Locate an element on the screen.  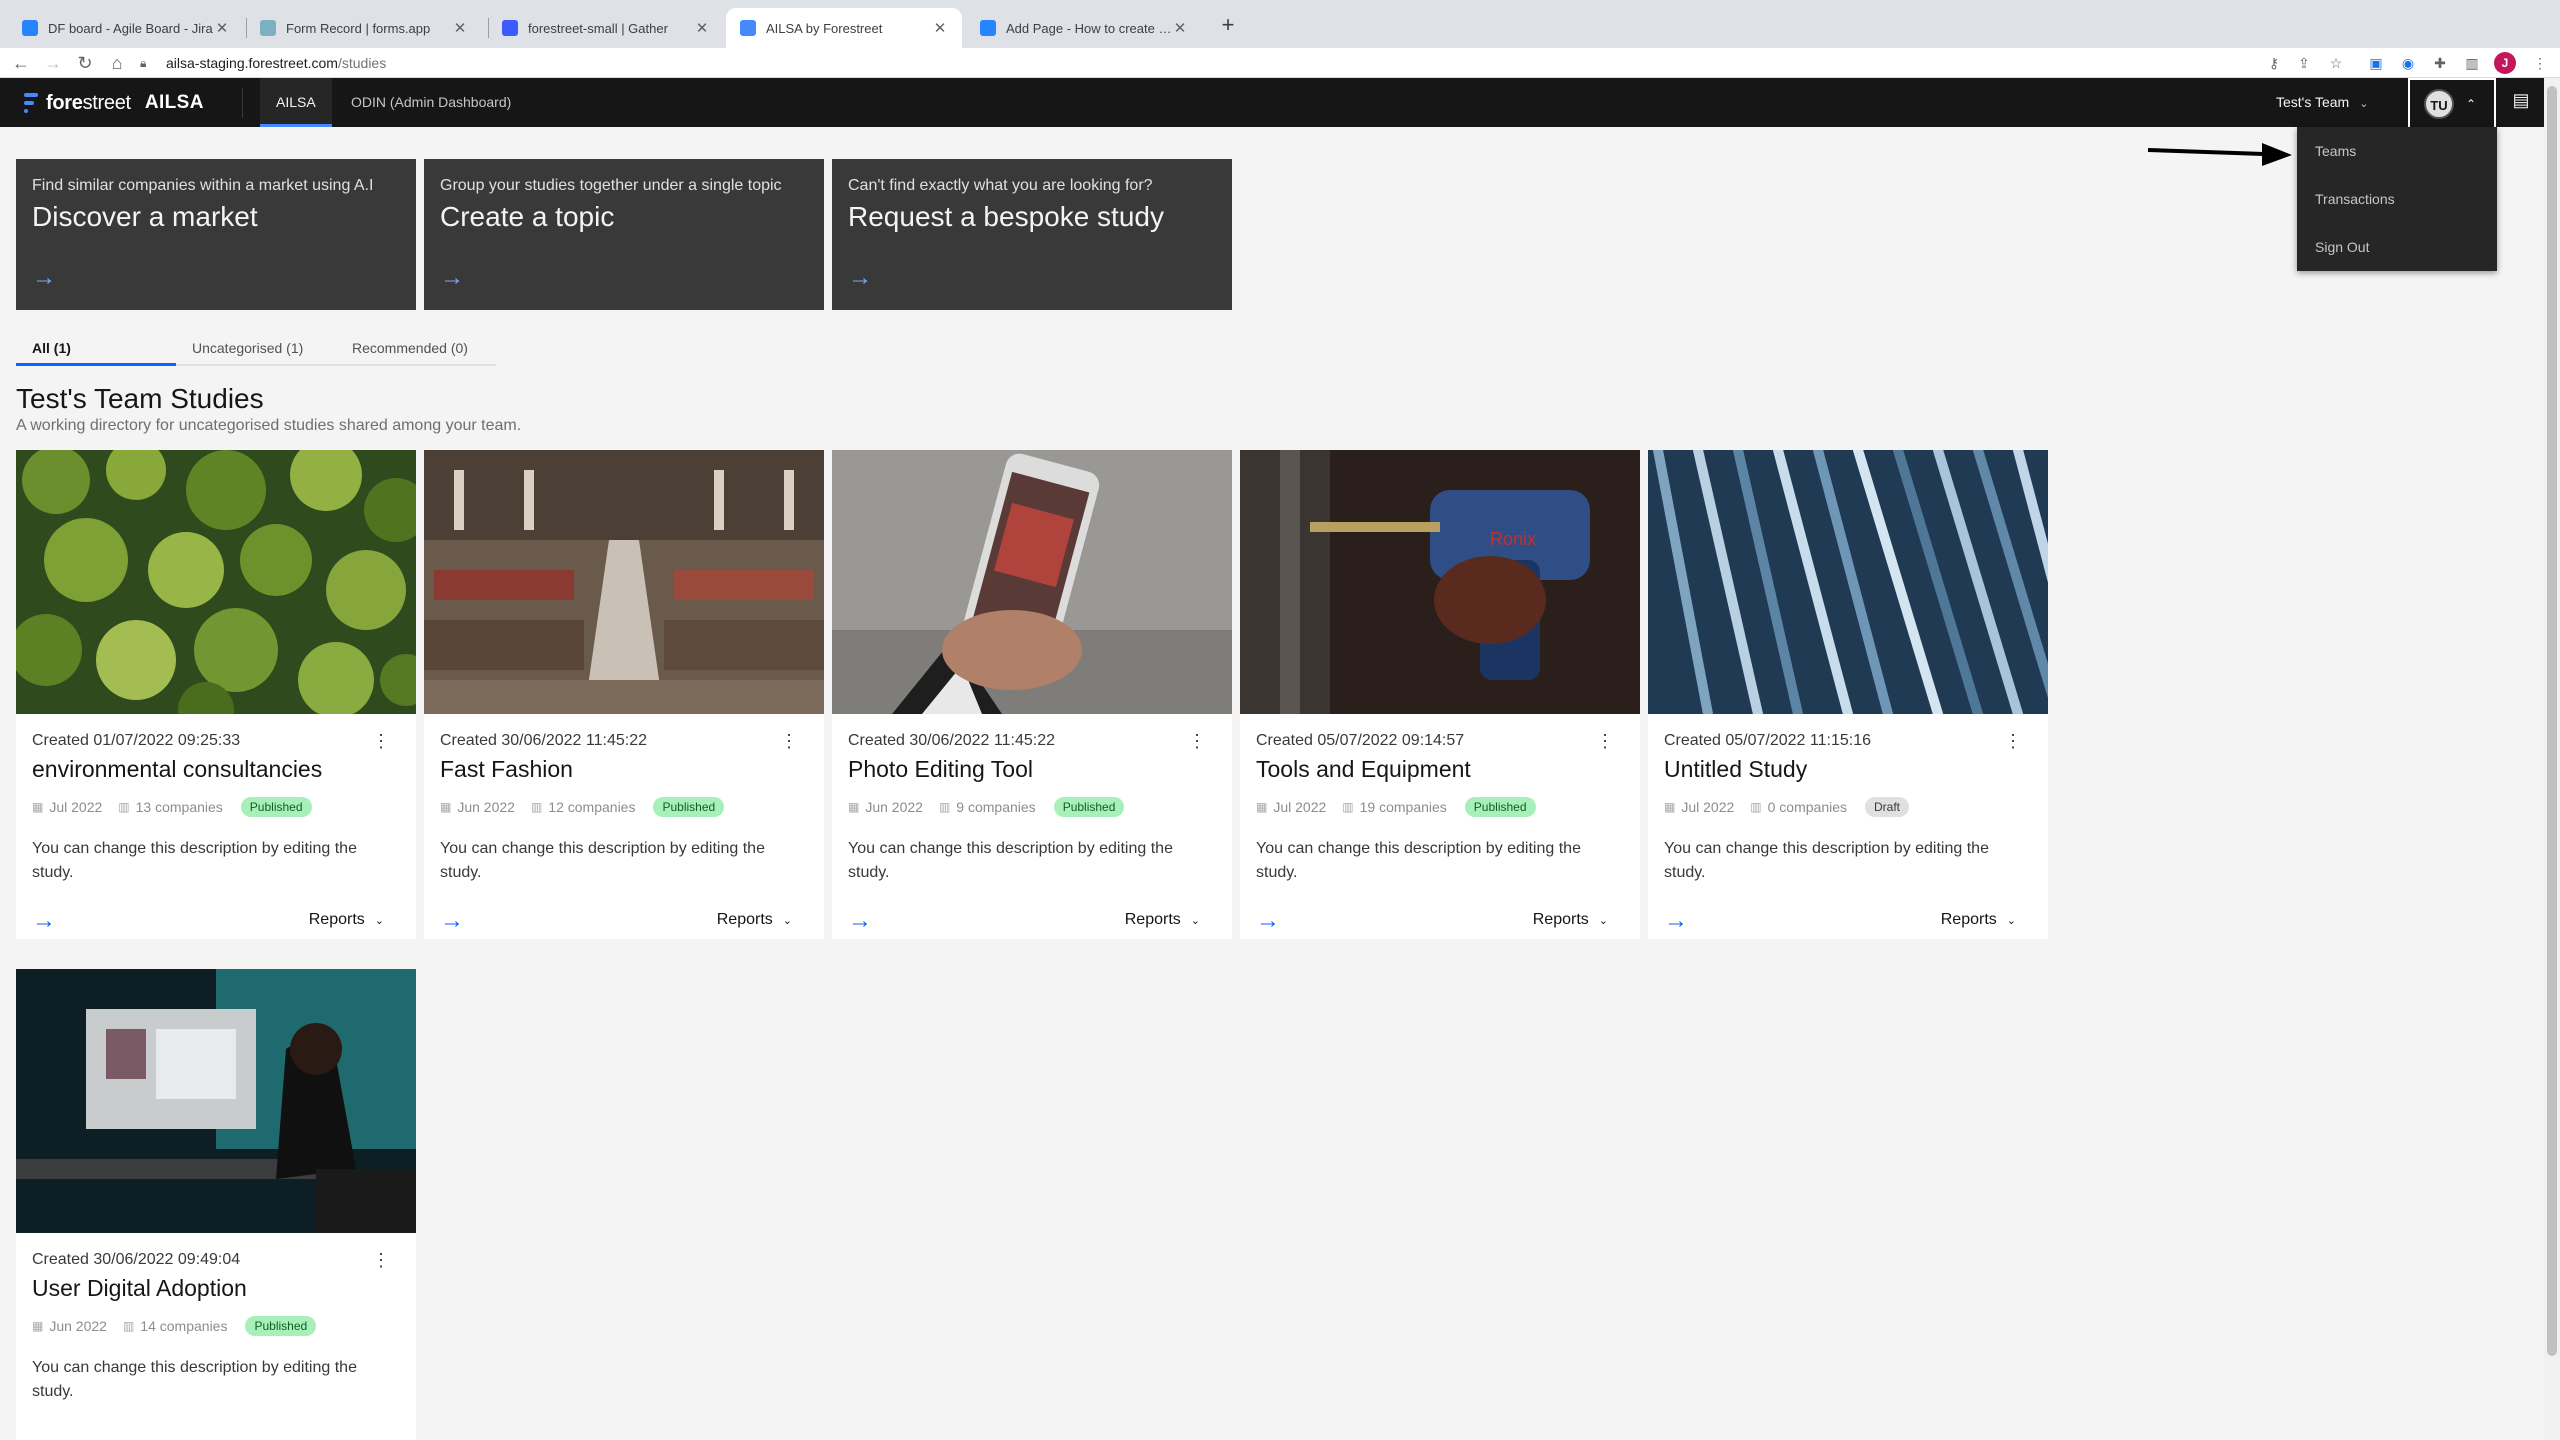
browser-tab-title: Form Record | forms.app is located at coordinates (358, 28).